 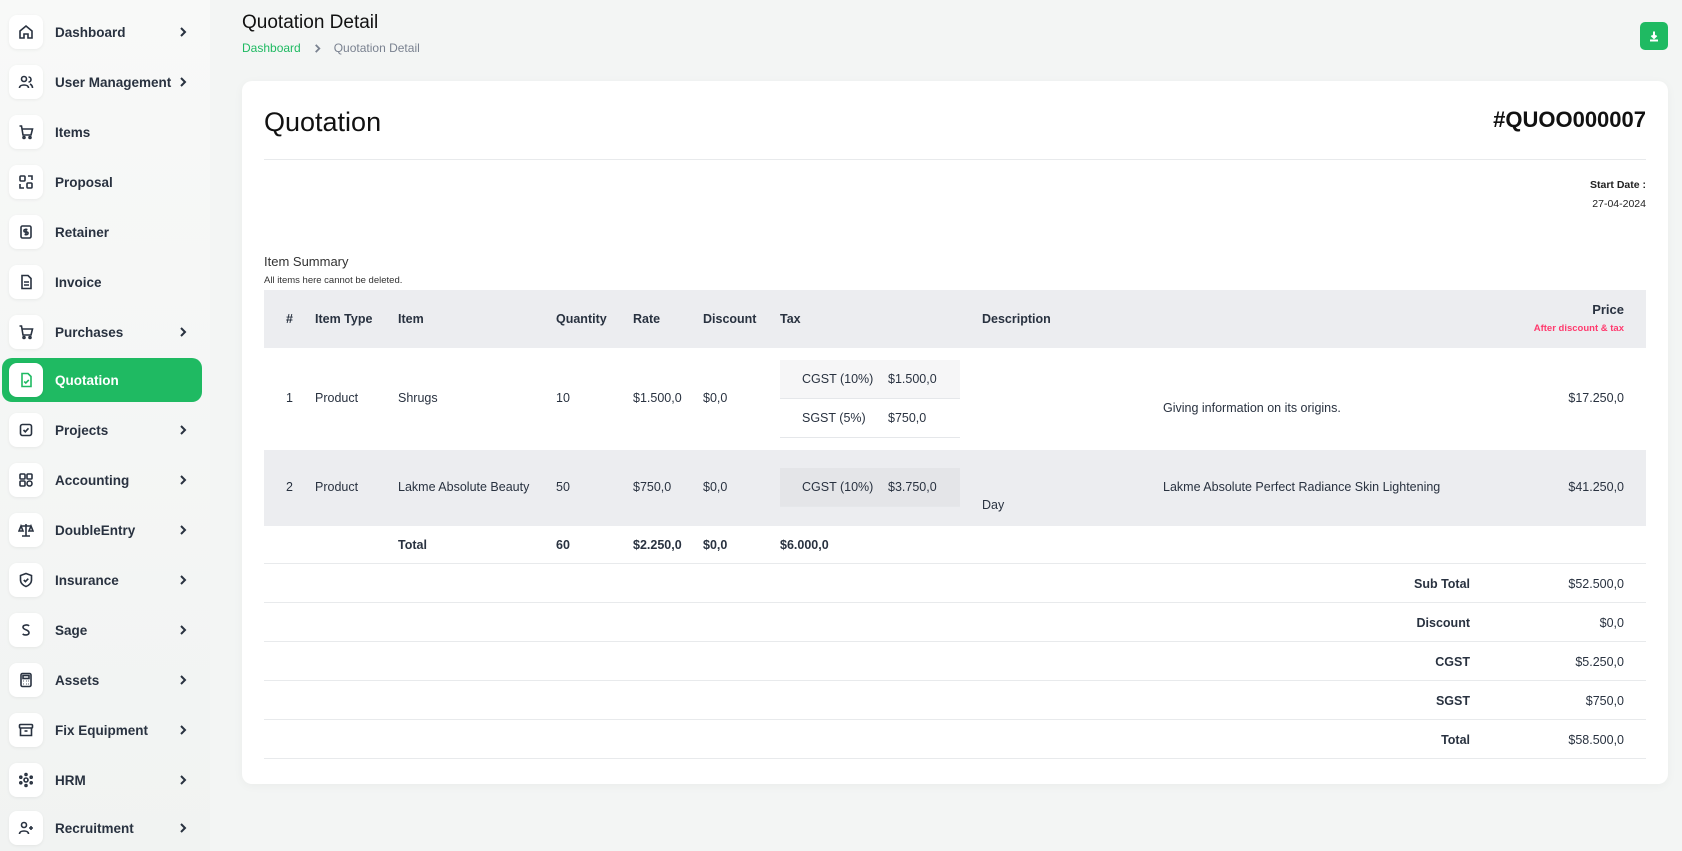 I want to click on sidebar-item-label: Invoice, so click(x=78, y=282).